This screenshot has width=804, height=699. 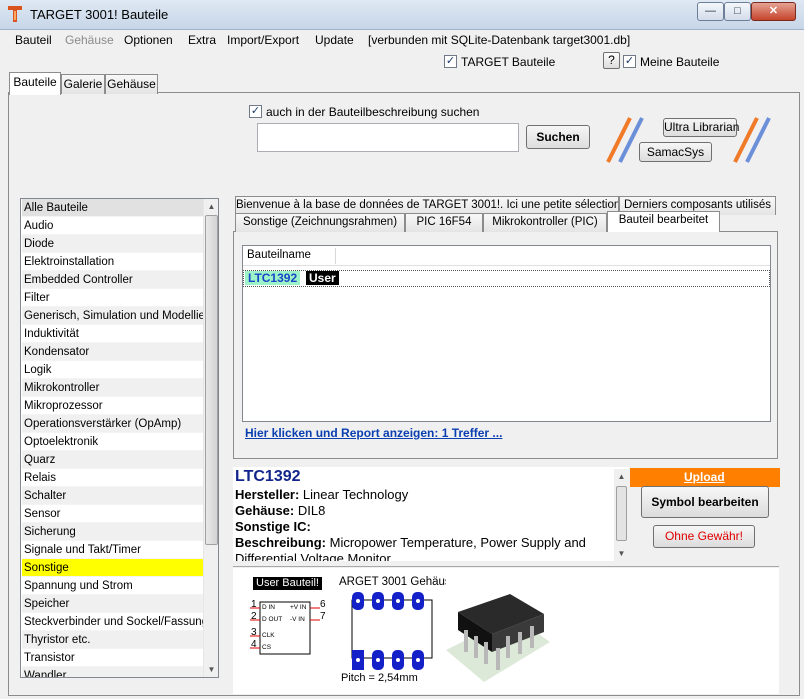 What do you see at coordinates (89, 40) in the screenshot?
I see `menu-gehaeuse: Gehäuse` at bounding box center [89, 40].